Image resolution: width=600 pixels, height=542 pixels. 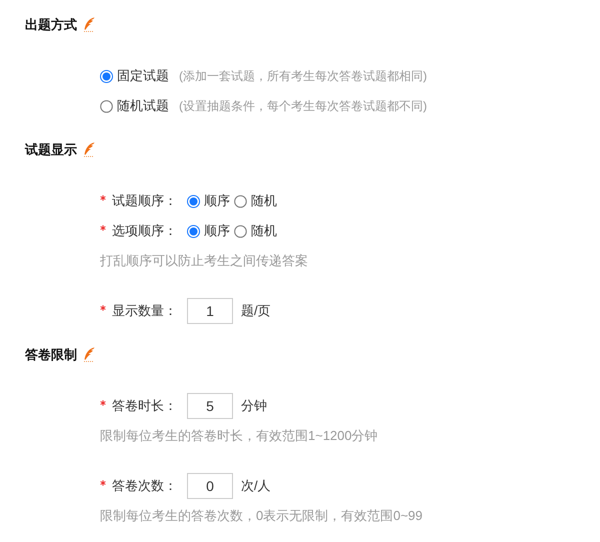 What do you see at coordinates (239, 436) in the screenshot?
I see `hint-text: 限制每位考生的答卷时长，有效范围1~1200分钟` at bounding box center [239, 436].